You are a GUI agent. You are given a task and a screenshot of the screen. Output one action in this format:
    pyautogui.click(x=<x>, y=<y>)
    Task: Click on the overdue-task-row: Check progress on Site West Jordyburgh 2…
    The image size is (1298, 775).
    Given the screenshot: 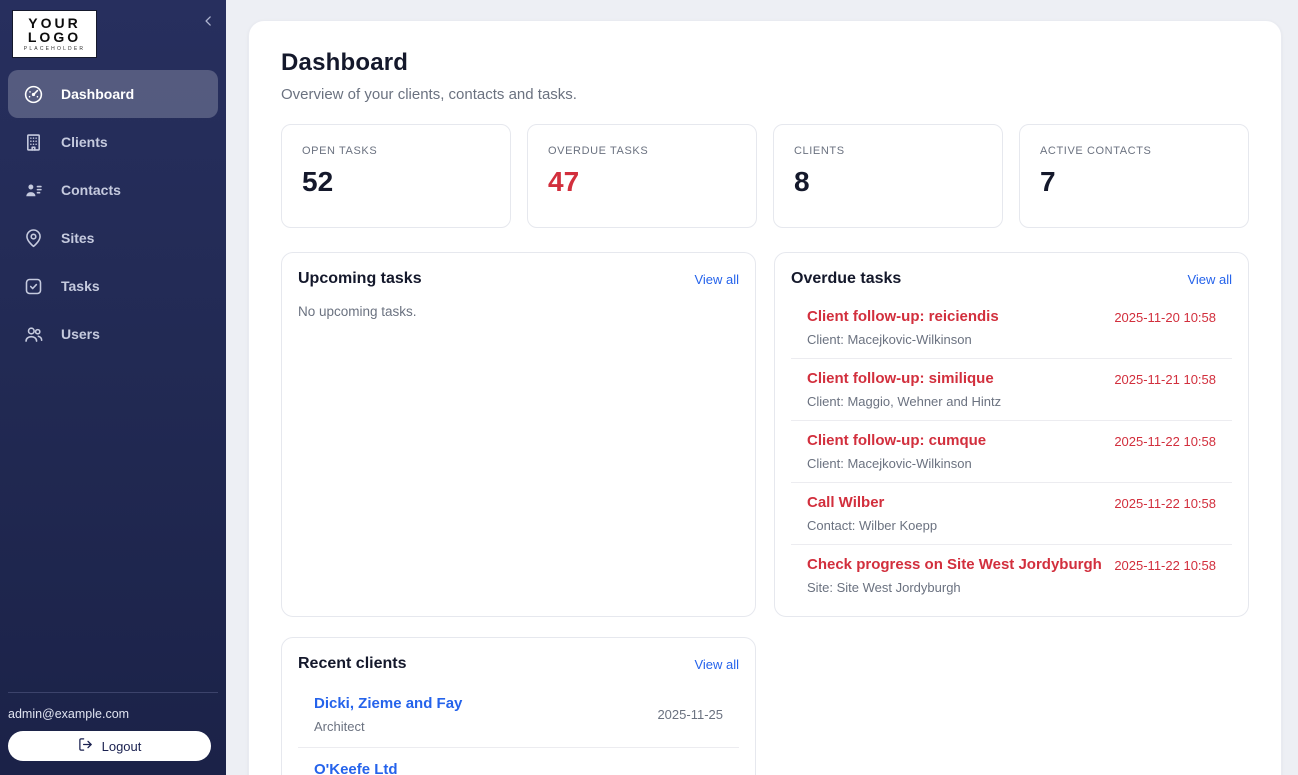 What is the action you would take?
    pyautogui.click(x=1011, y=575)
    